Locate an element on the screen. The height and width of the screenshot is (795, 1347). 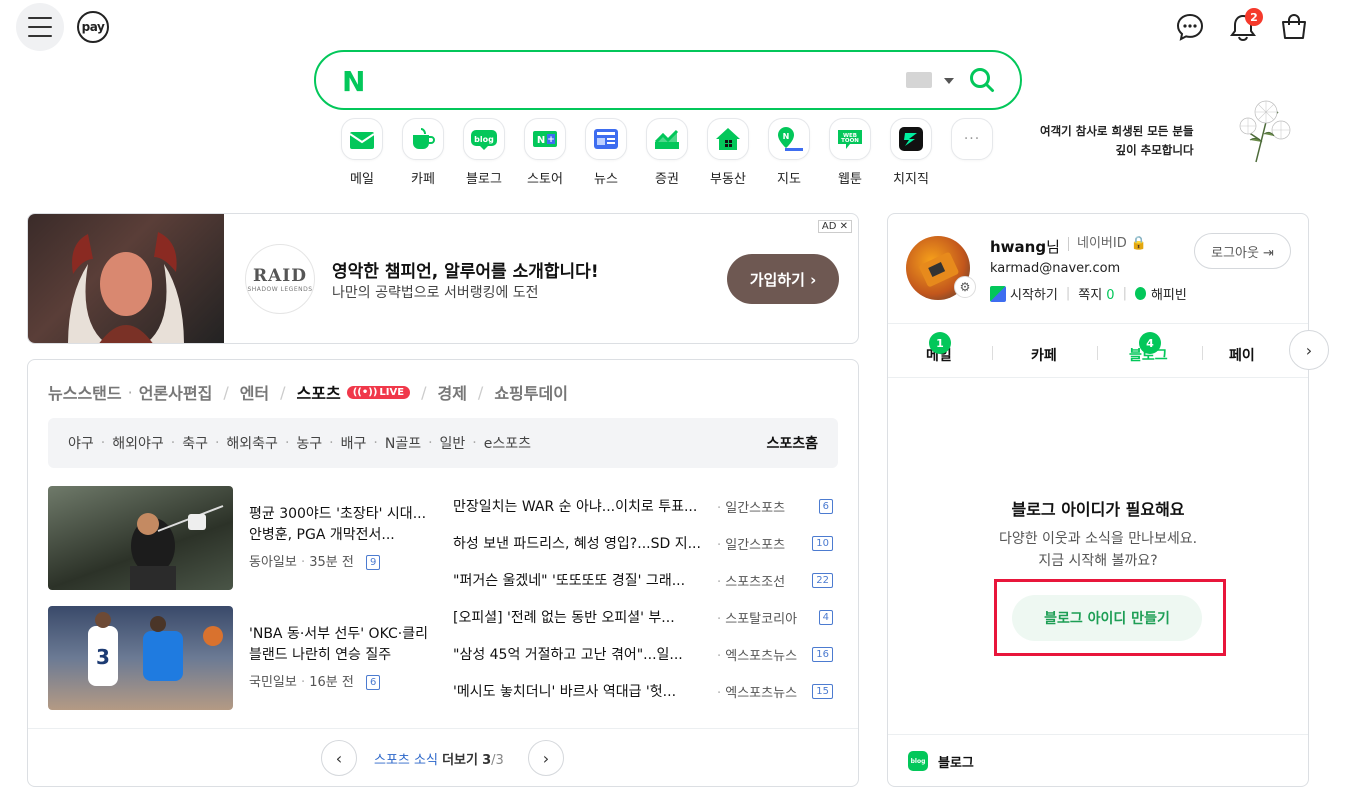
golf-photo is located at coordinates (140, 538).